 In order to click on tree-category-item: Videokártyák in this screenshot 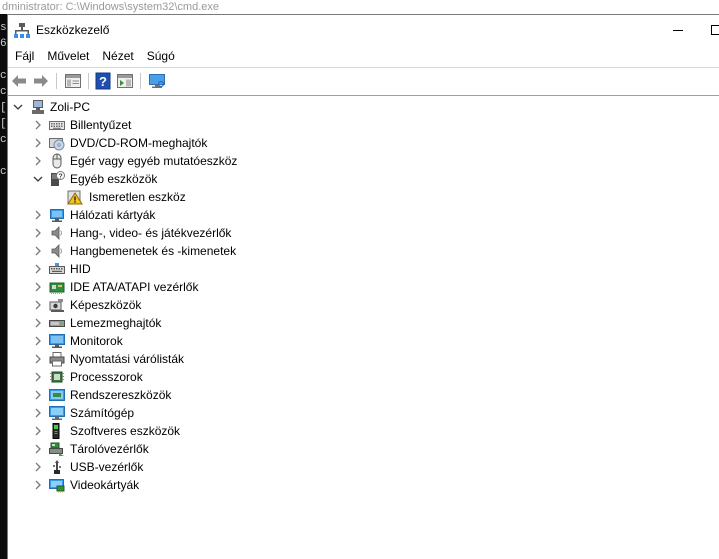, I will do `click(358, 485)`.